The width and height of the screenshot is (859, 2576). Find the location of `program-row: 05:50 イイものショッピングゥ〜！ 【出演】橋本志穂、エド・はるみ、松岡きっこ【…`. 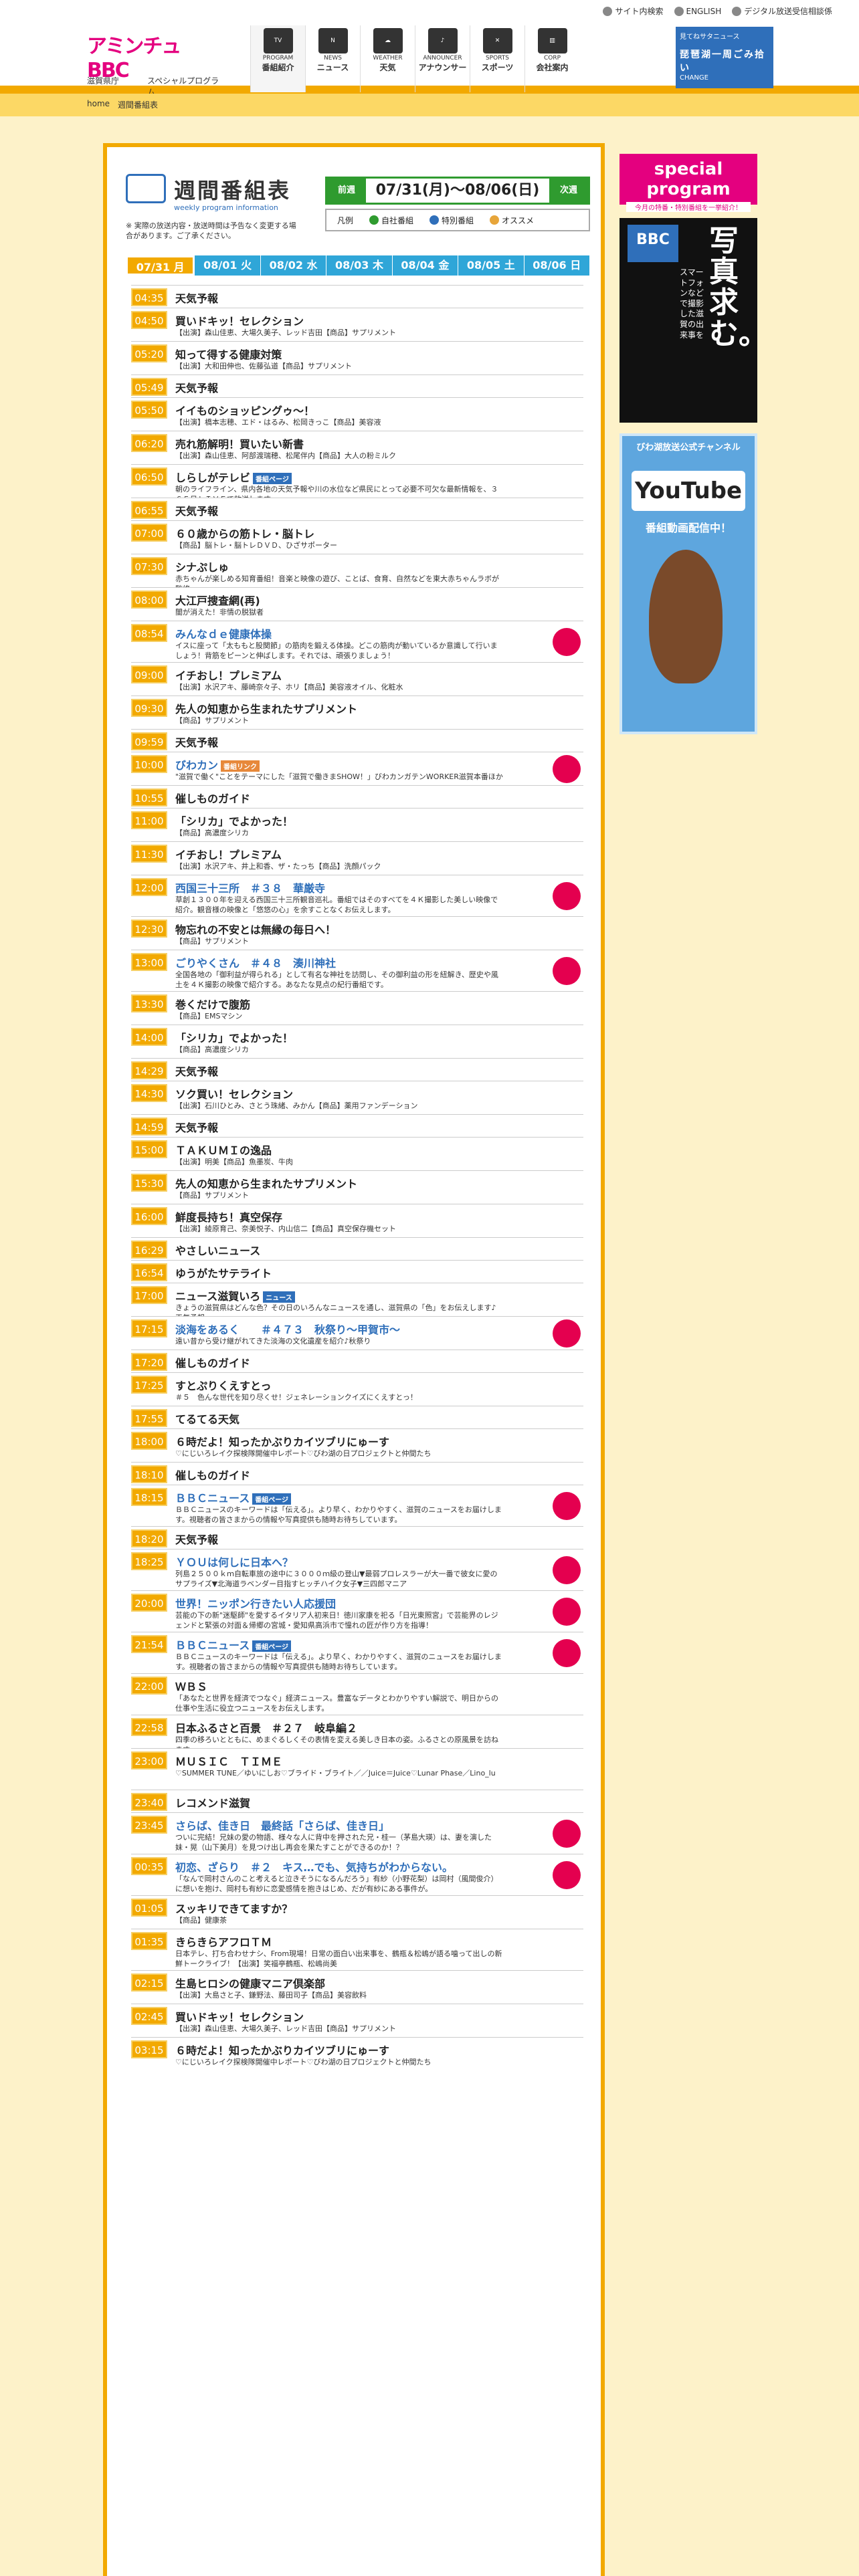

program-row: 05:50 イイものショッピングゥ〜！ 【出演】橋本志穂、エド・はるみ、松岡きっこ【… is located at coordinates (357, 414).